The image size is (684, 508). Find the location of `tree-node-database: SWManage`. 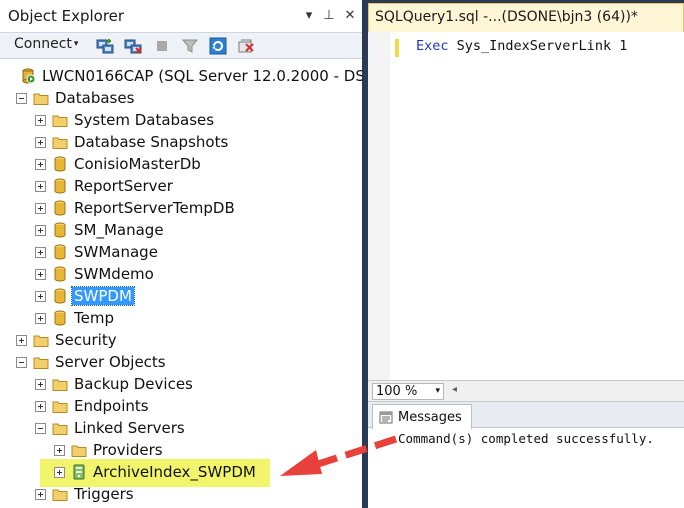

tree-node-database: SWManage is located at coordinates (97, 252).